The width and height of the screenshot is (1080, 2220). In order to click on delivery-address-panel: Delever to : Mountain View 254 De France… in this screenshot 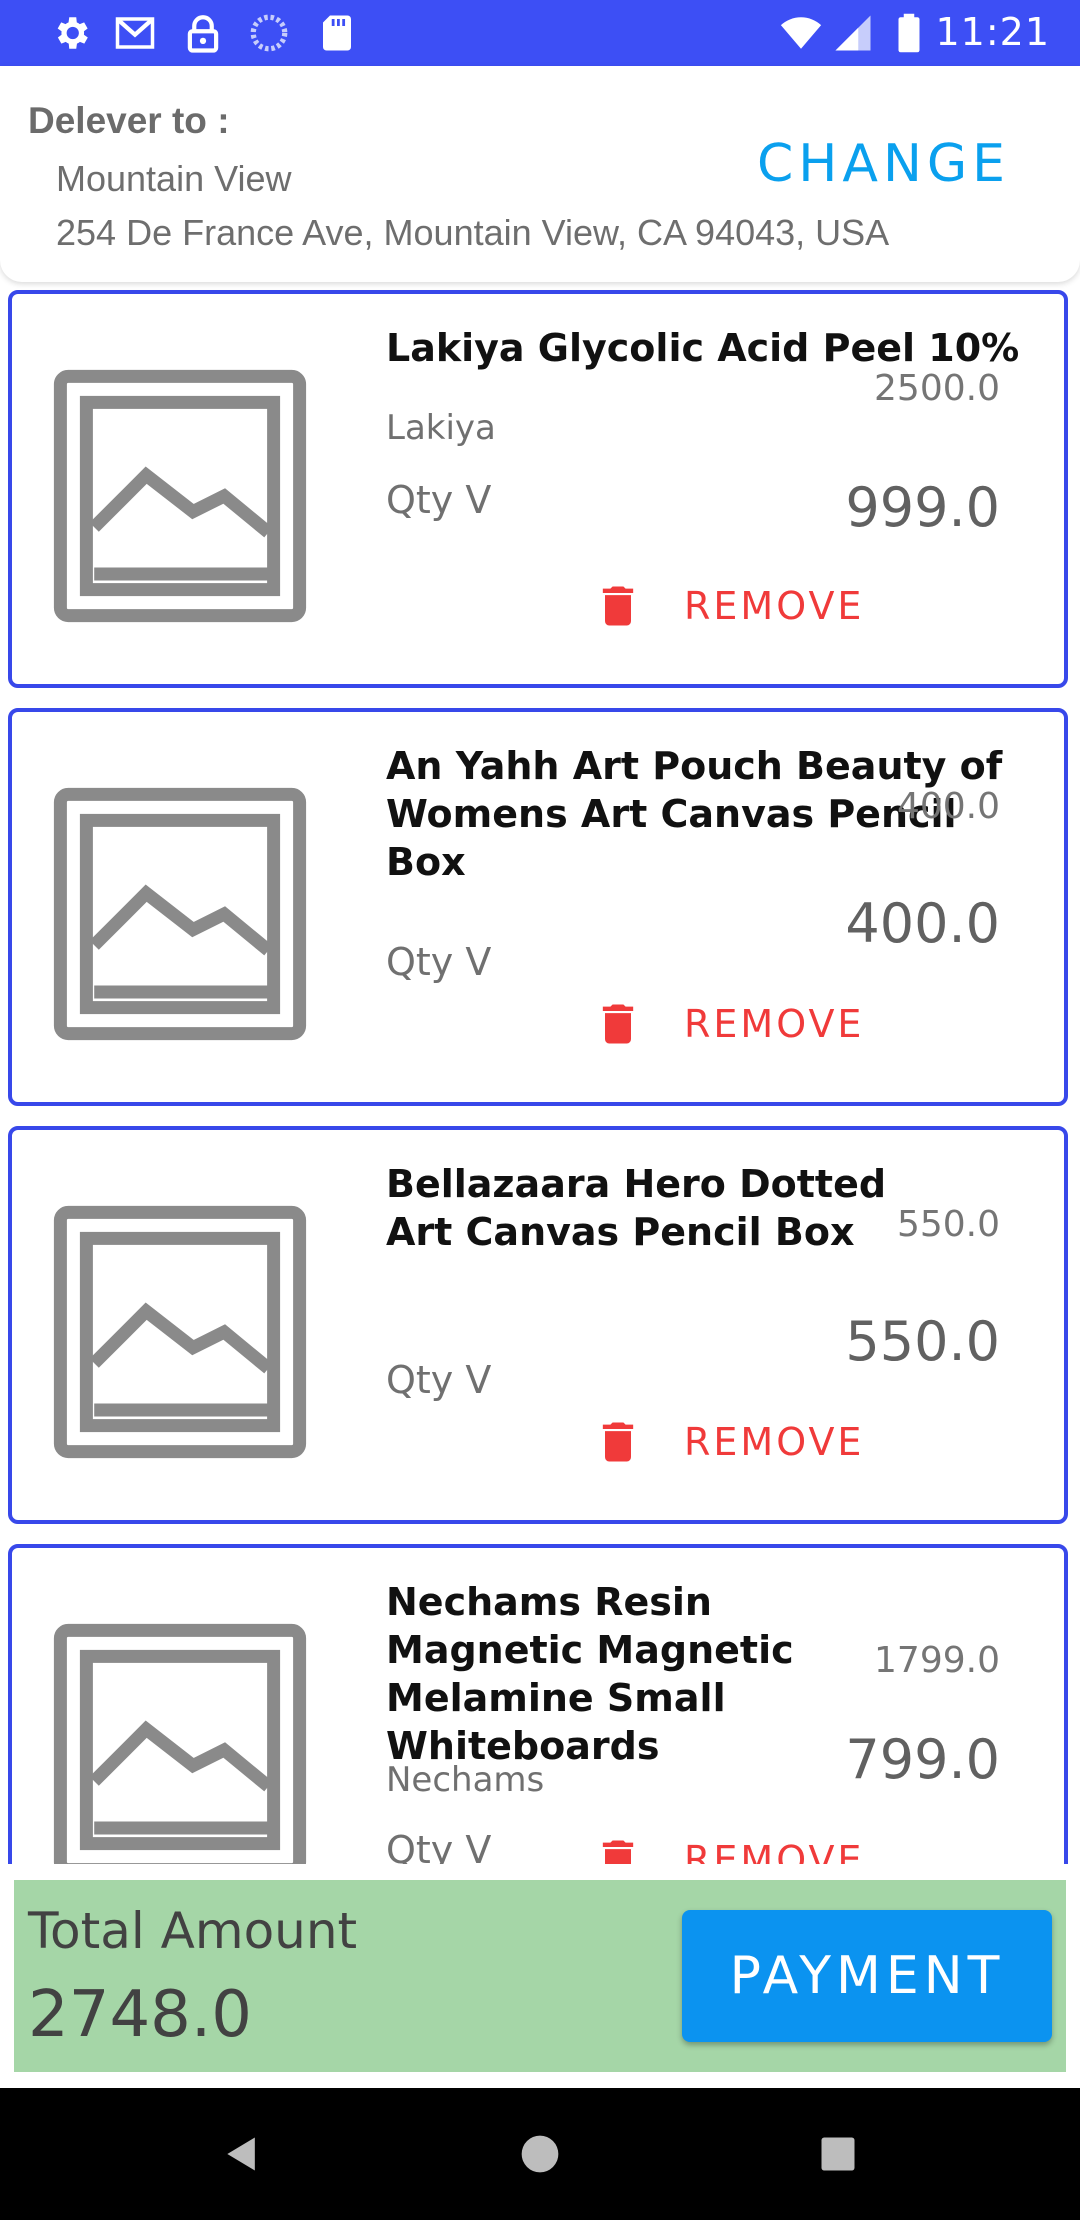, I will do `click(540, 174)`.